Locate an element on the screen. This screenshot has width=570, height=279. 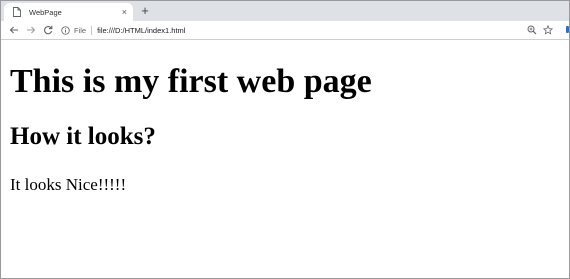
page-heading-1: This is my first web page is located at coordinates (191, 81).